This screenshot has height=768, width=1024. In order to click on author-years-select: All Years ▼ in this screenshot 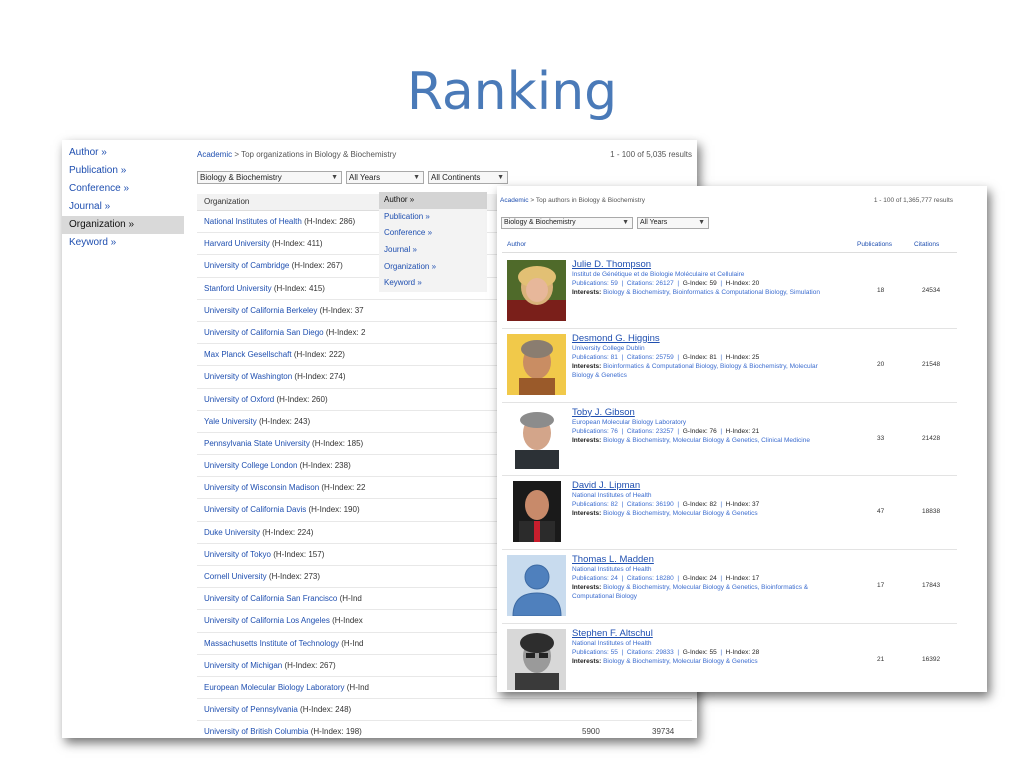, I will do `click(673, 223)`.